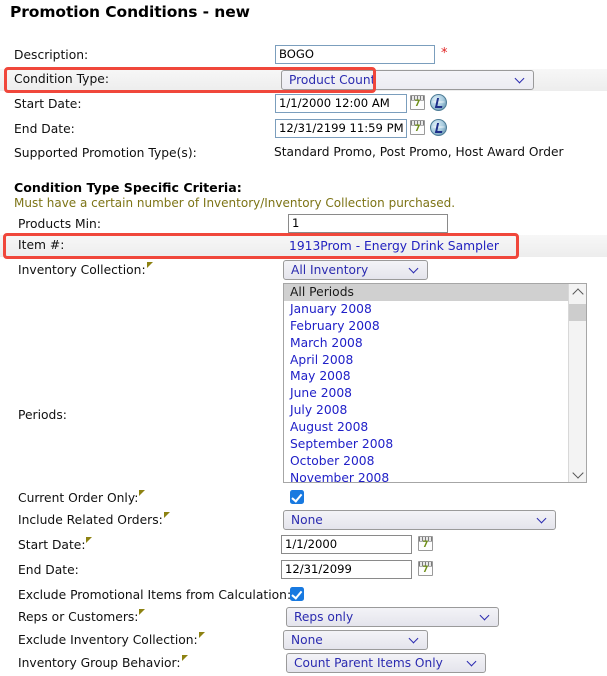  I want to click on scrollbar-thumb, so click(577, 312).